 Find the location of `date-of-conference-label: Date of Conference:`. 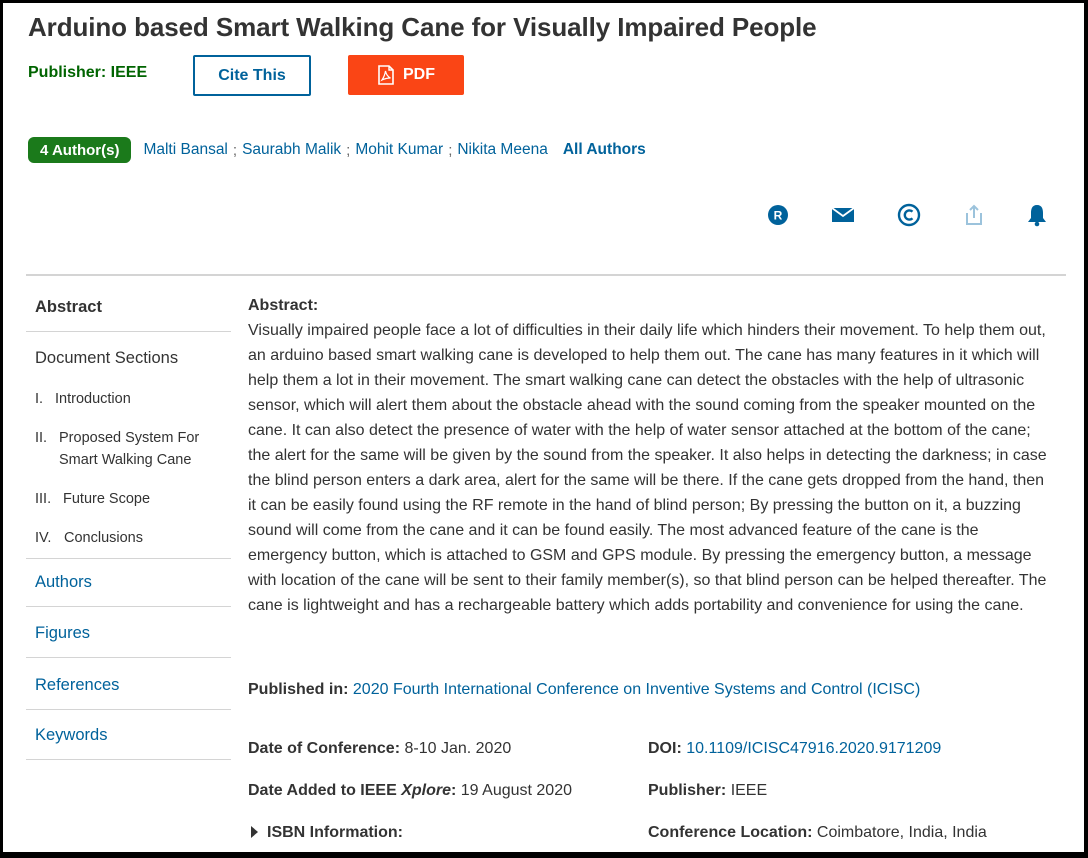

date-of-conference-label: Date of Conference: is located at coordinates (324, 748).